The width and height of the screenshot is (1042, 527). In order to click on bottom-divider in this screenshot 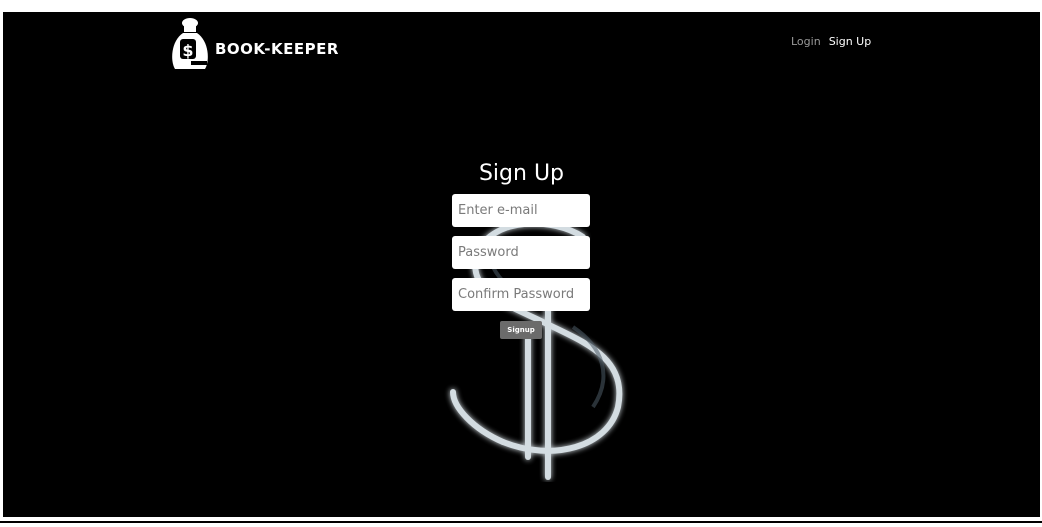, I will do `click(521, 522)`.